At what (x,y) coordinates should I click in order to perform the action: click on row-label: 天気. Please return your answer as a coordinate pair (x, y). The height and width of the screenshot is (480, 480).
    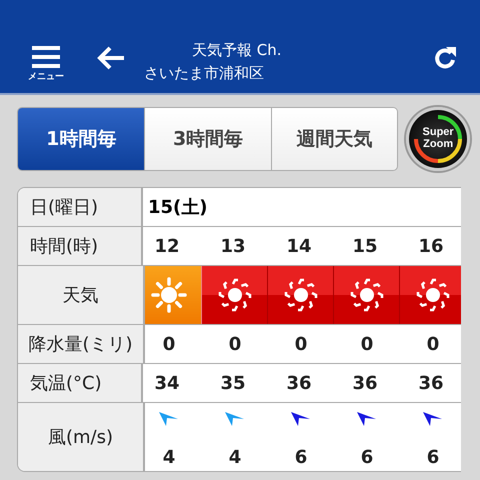
    Looking at the image, I should click on (81, 295).